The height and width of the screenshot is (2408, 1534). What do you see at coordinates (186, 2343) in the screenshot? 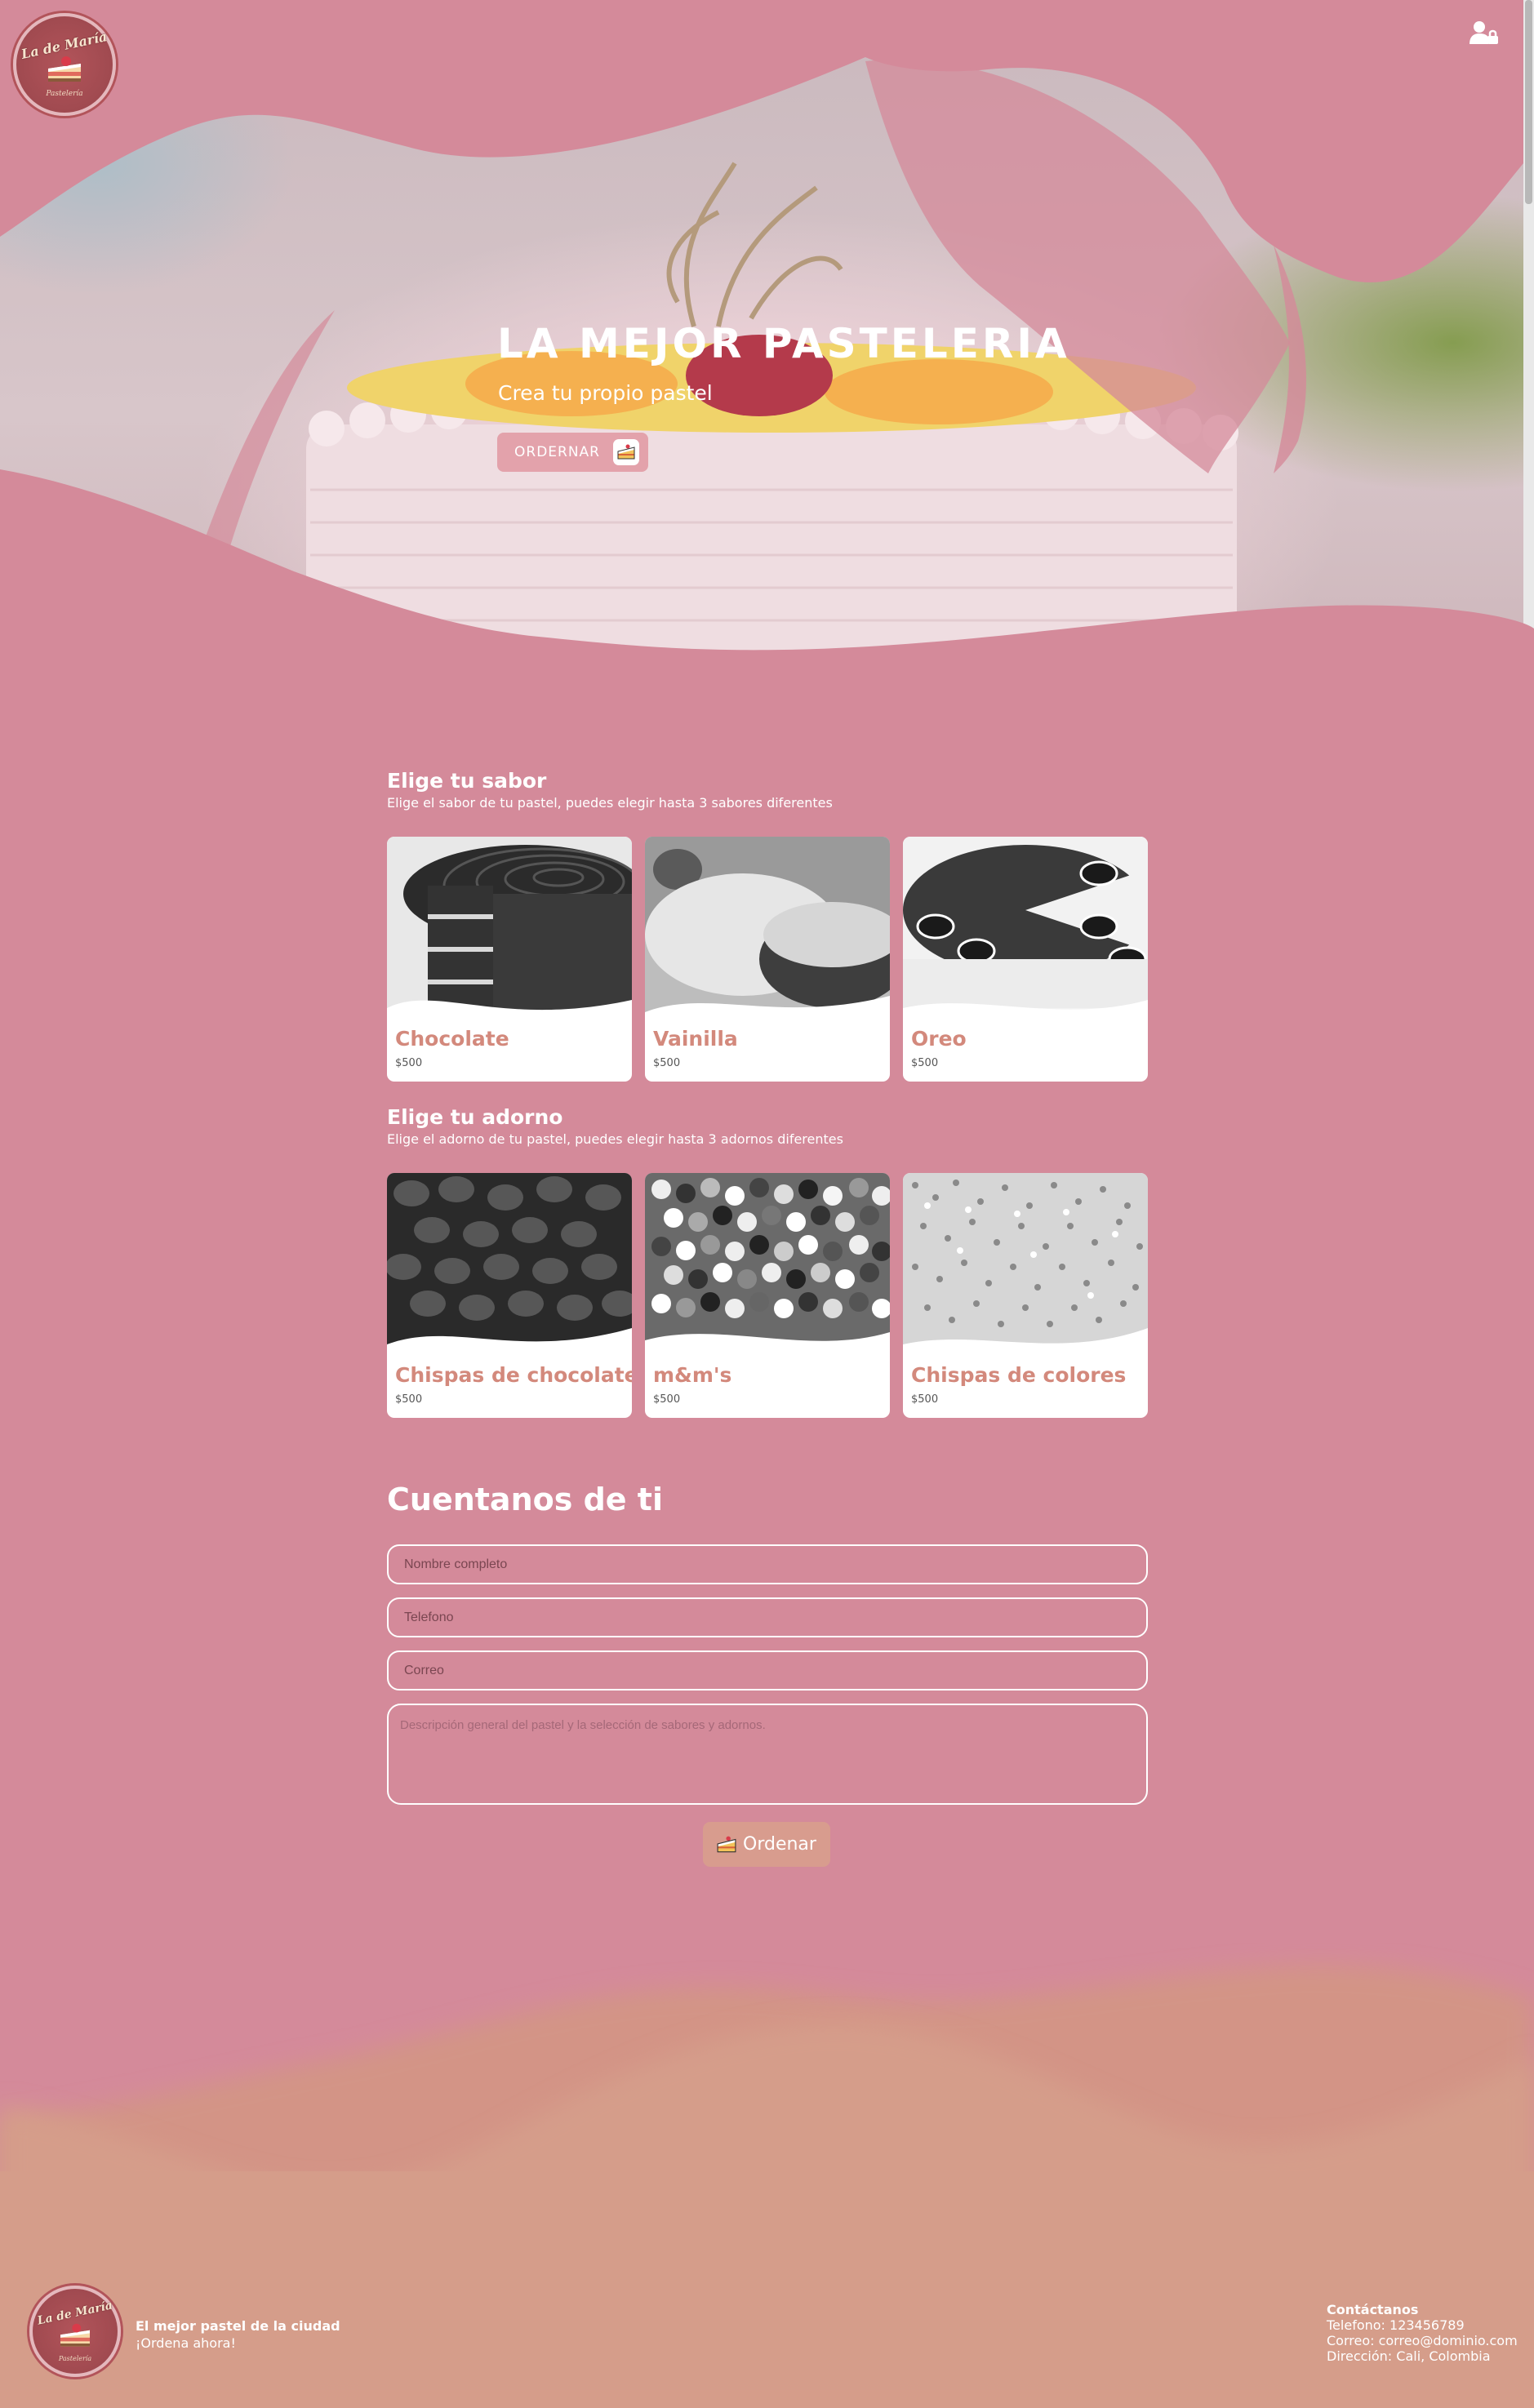
I see `footer-cta: ¡Ordena ahora!` at bounding box center [186, 2343].